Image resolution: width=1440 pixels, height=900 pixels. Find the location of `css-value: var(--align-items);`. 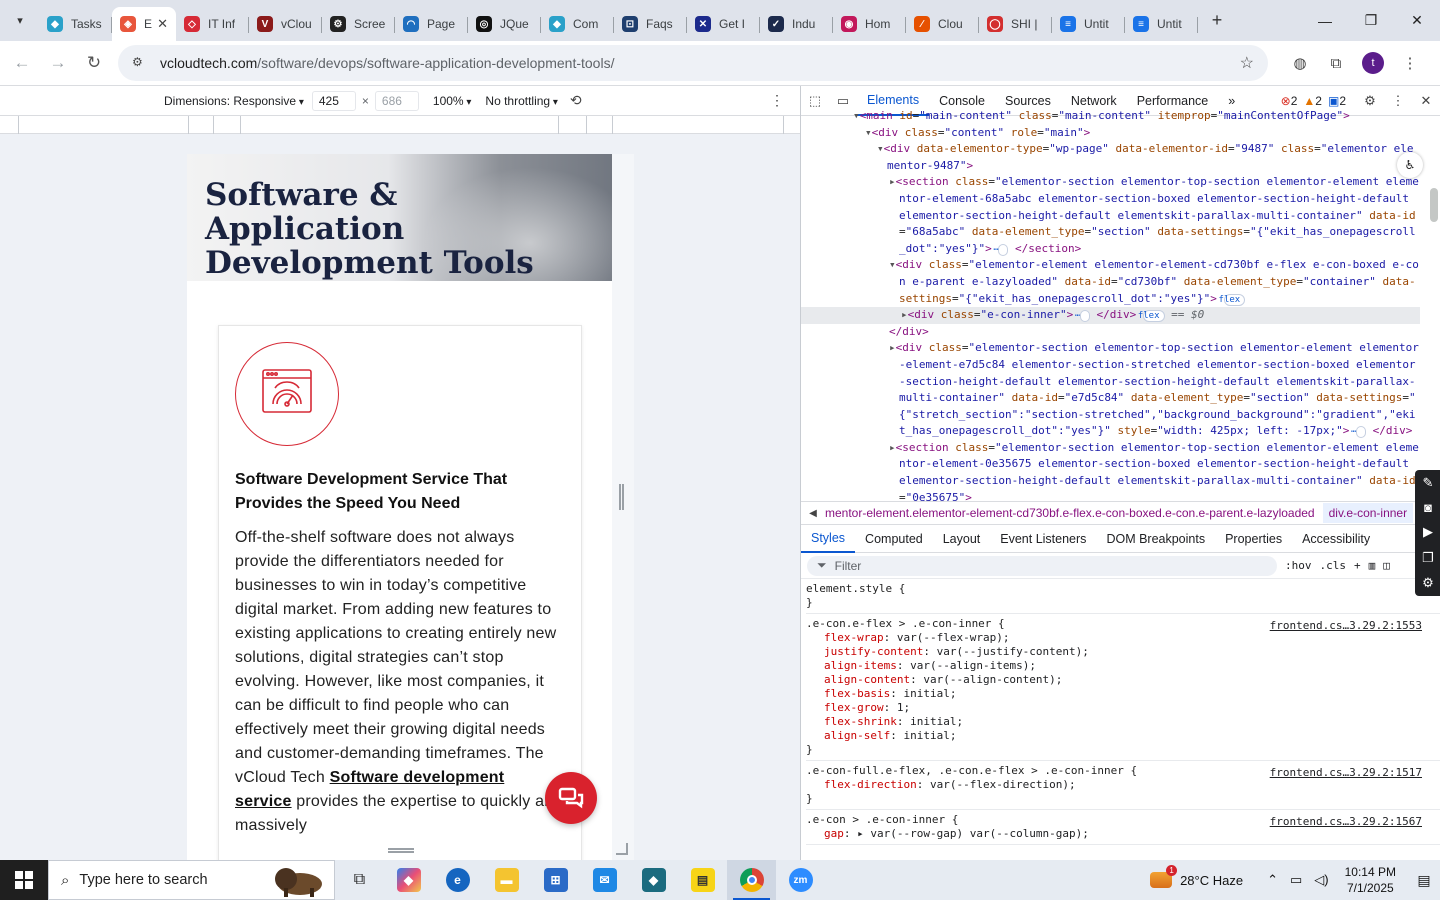

css-value: var(--align-items); is located at coordinates (973, 665).